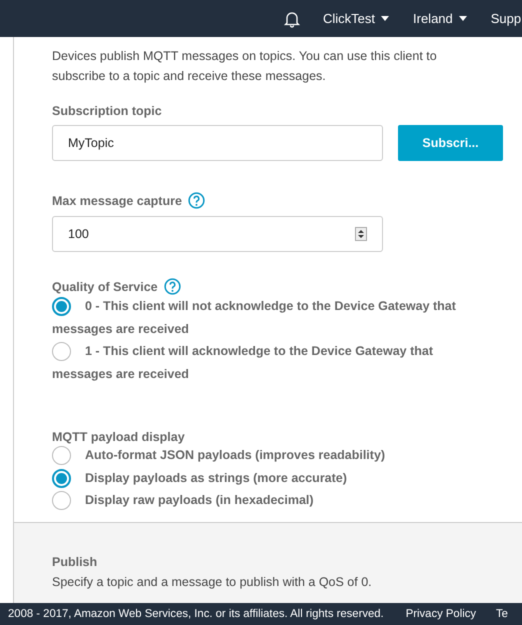 The image size is (522, 625). Describe the element at coordinates (118, 437) in the screenshot. I see `field-label: MQTT payload display` at that location.